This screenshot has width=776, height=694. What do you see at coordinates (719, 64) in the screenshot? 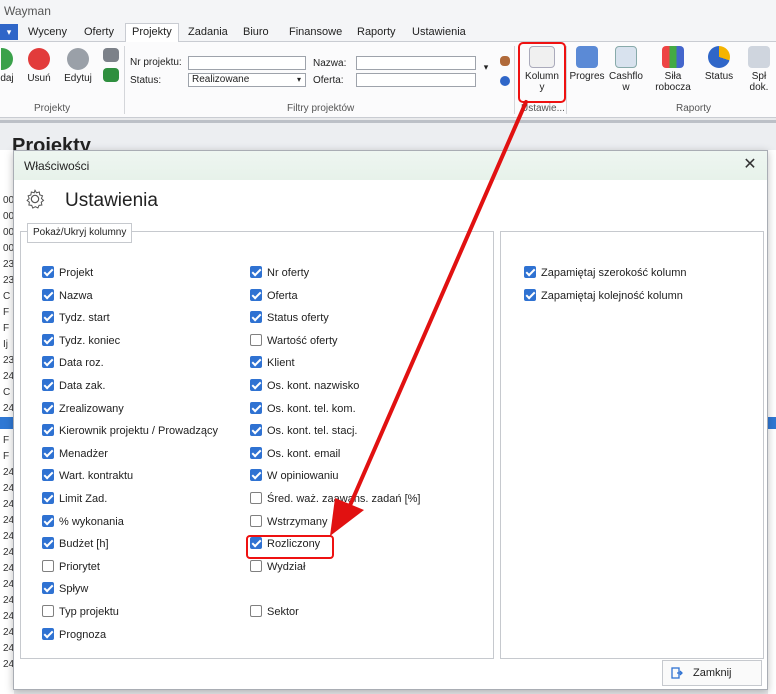
I see `status-button: Status` at bounding box center [719, 64].